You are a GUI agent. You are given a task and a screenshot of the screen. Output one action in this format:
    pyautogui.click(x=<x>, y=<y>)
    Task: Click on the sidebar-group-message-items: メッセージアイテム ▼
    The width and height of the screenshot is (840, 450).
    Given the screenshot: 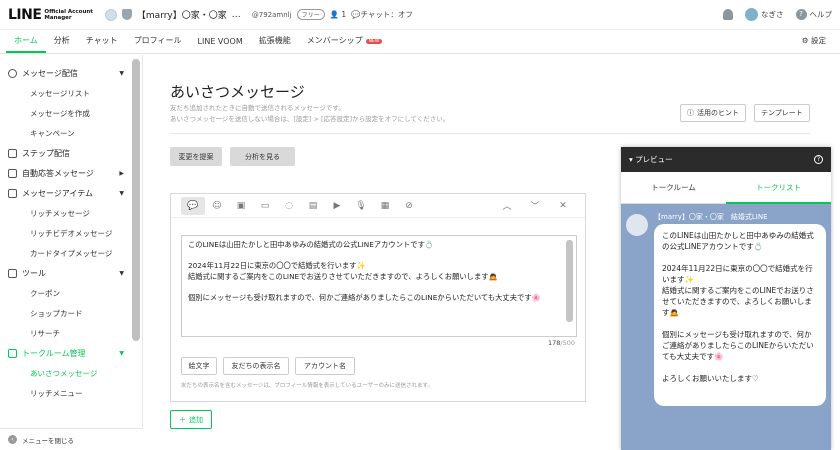 What is the action you would take?
    pyautogui.click(x=71, y=193)
    